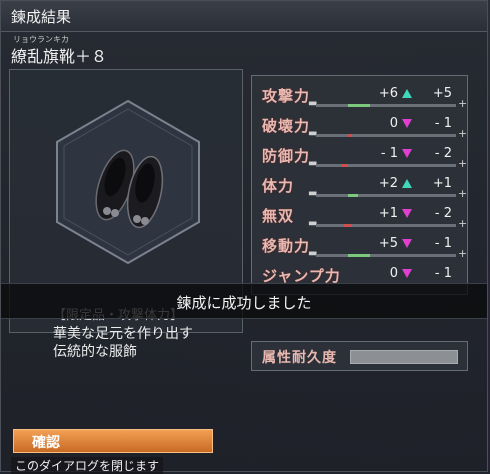  I want to click on stat-row-health: 体力 +2 +1 ▬ +, so click(364, 187).